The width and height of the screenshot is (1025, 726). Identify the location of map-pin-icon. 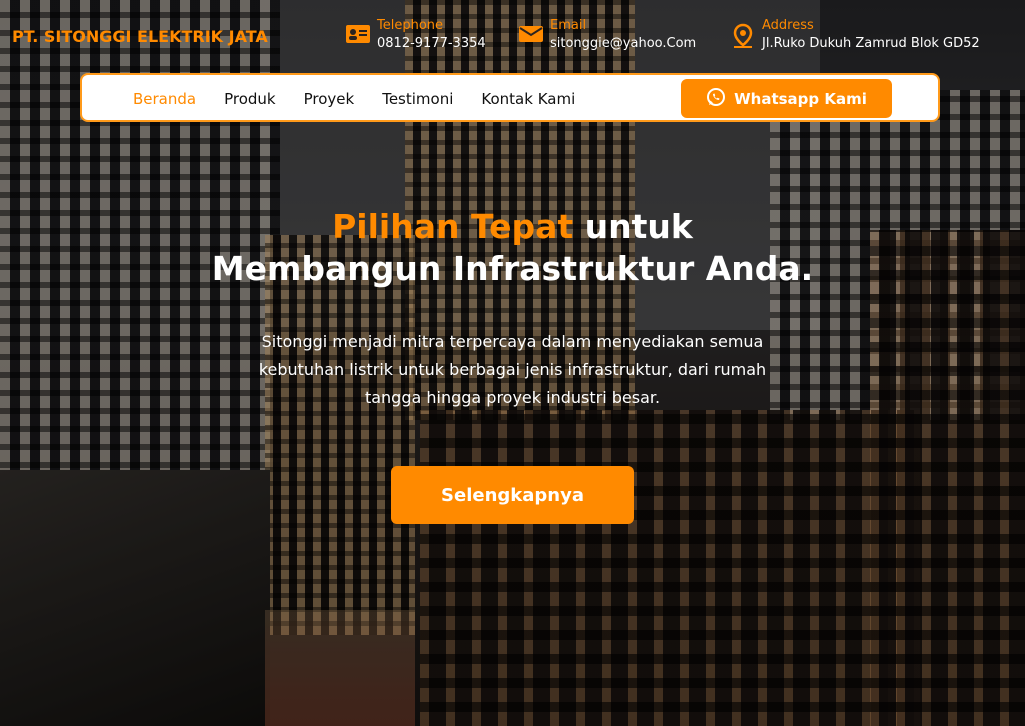
(743, 36).